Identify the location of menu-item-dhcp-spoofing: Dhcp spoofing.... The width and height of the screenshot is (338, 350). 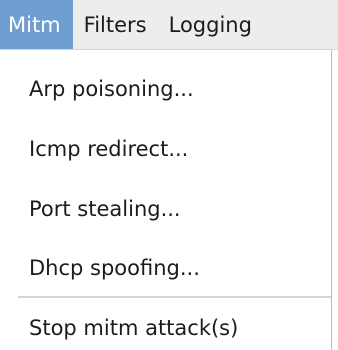
(165, 268).